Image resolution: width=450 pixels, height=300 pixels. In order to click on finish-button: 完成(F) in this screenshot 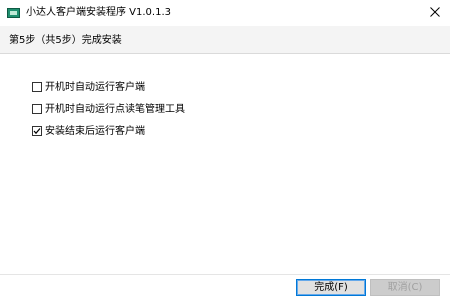, I will do `click(331, 287)`.